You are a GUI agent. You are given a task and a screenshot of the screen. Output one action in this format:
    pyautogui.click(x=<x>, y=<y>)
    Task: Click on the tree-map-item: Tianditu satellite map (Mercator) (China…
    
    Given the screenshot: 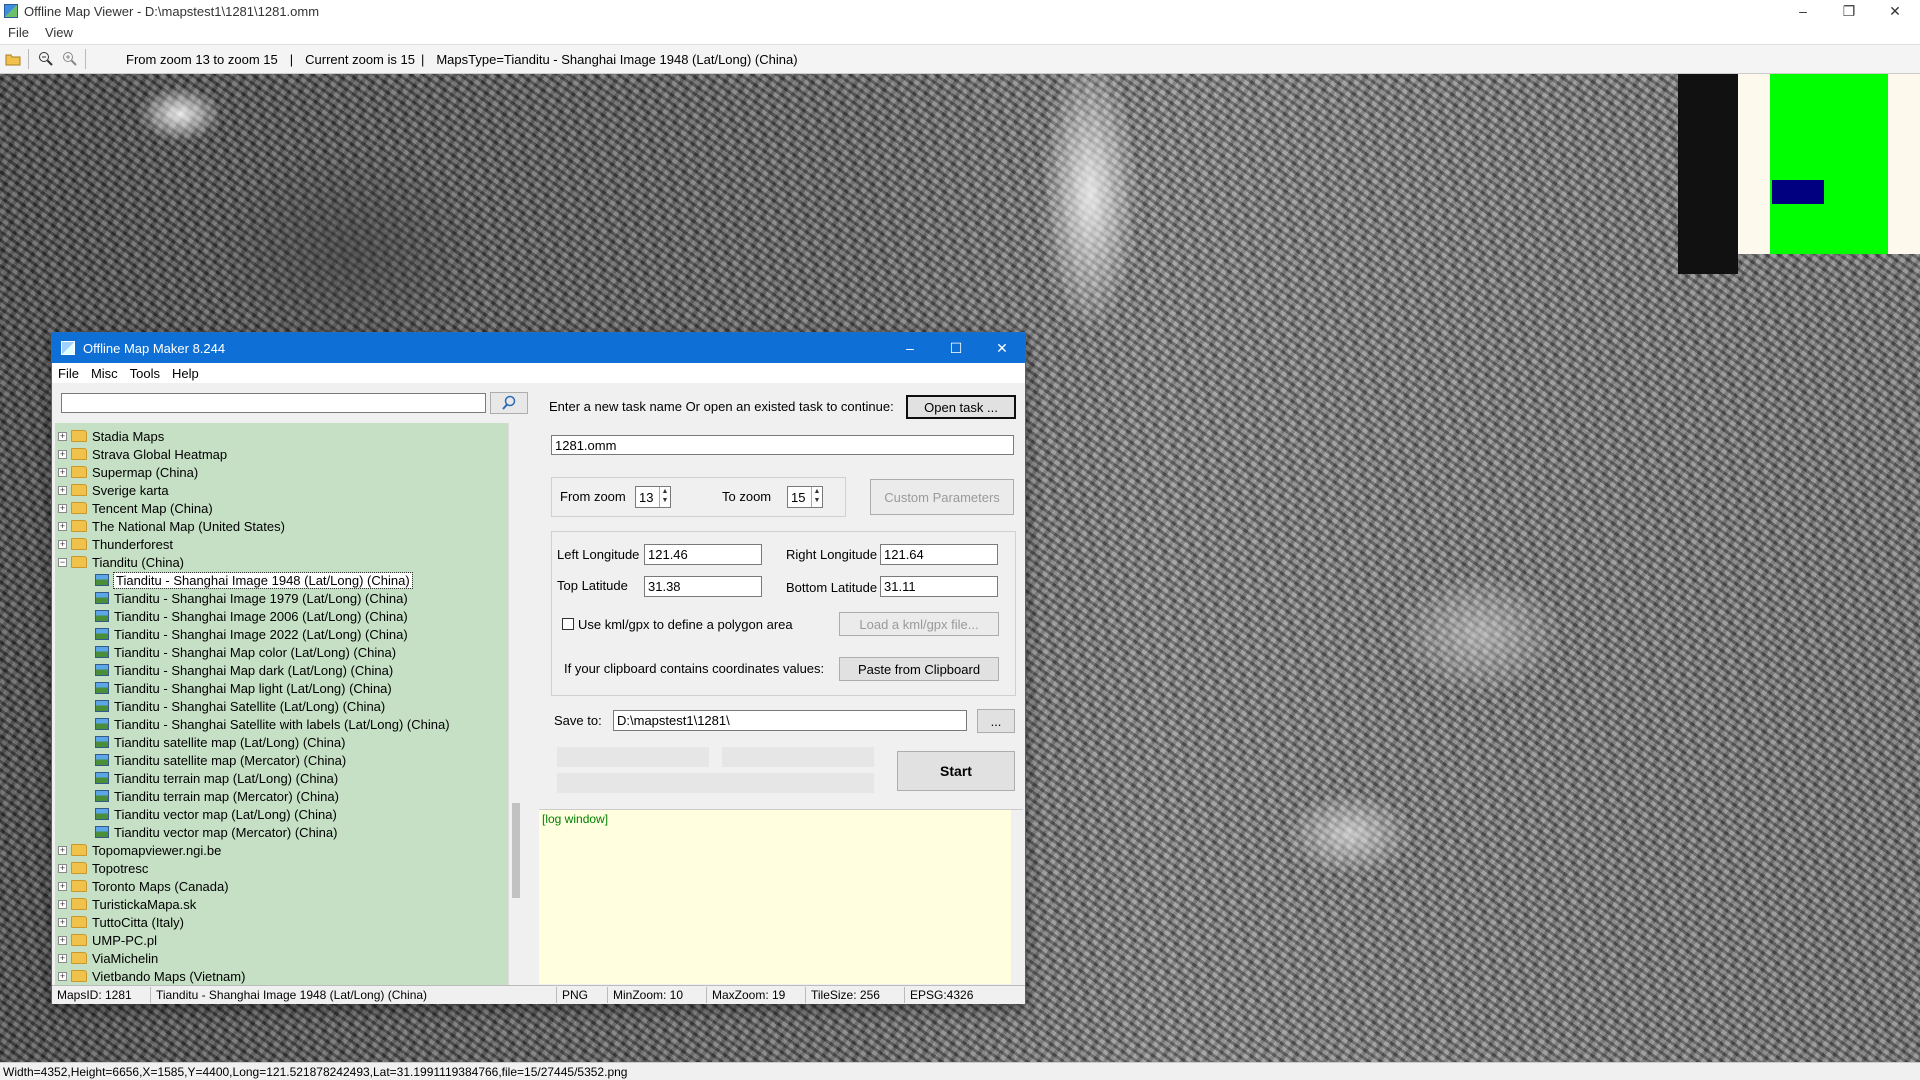 What is the action you would take?
    pyautogui.click(x=220, y=760)
    